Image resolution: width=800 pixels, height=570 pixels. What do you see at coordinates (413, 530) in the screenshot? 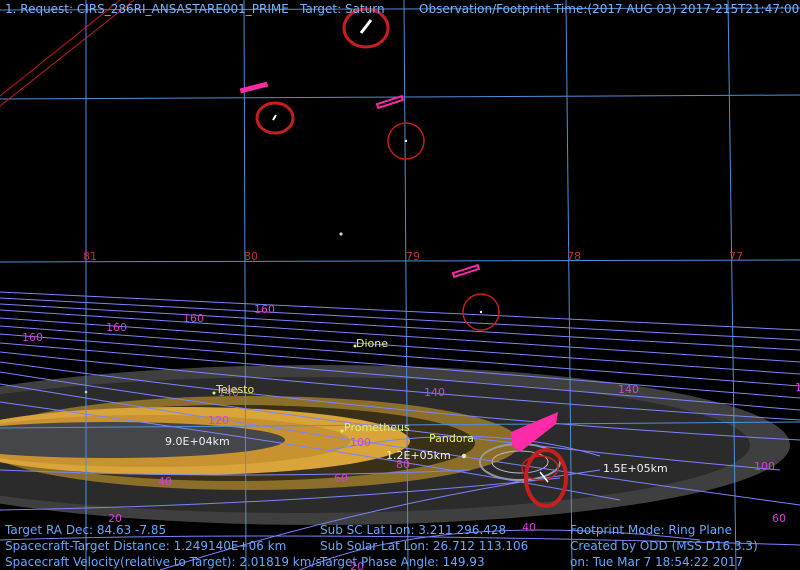
I see `info-sub-sc: Sub SC Lat Lon: 3.211 296.428` at bounding box center [413, 530].